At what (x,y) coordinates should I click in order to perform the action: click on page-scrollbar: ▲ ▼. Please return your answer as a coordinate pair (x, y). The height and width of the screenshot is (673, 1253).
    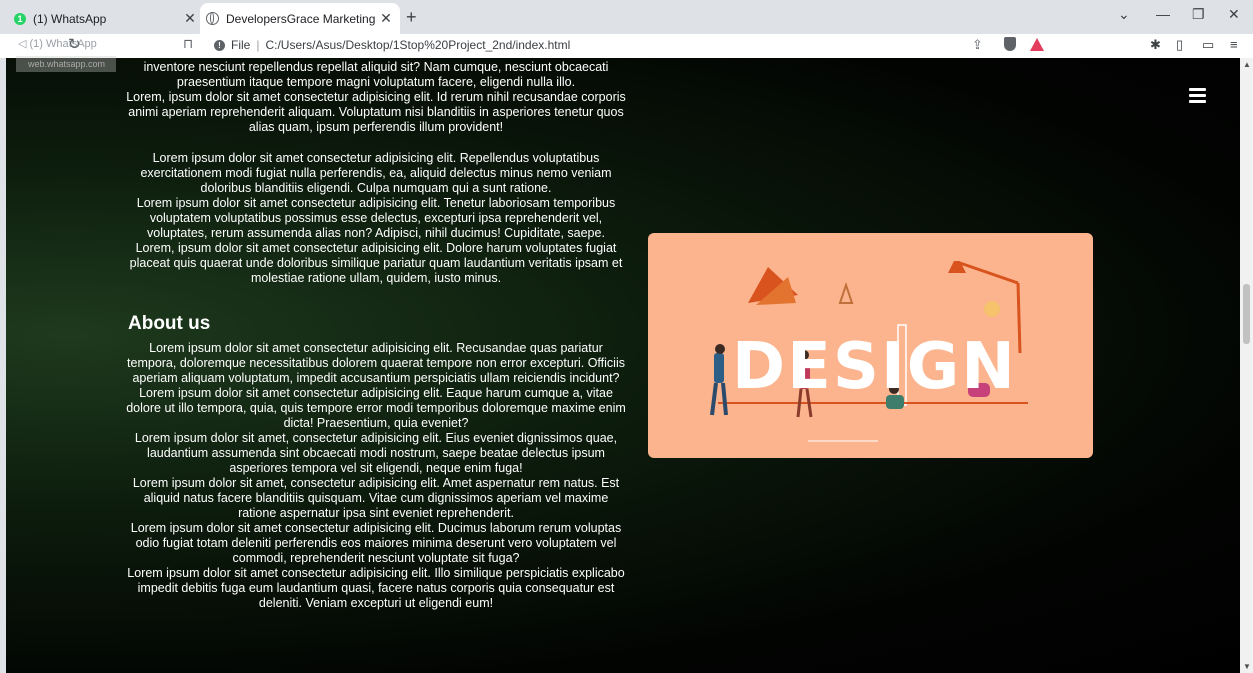
    Looking at the image, I should click on (1246, 365).